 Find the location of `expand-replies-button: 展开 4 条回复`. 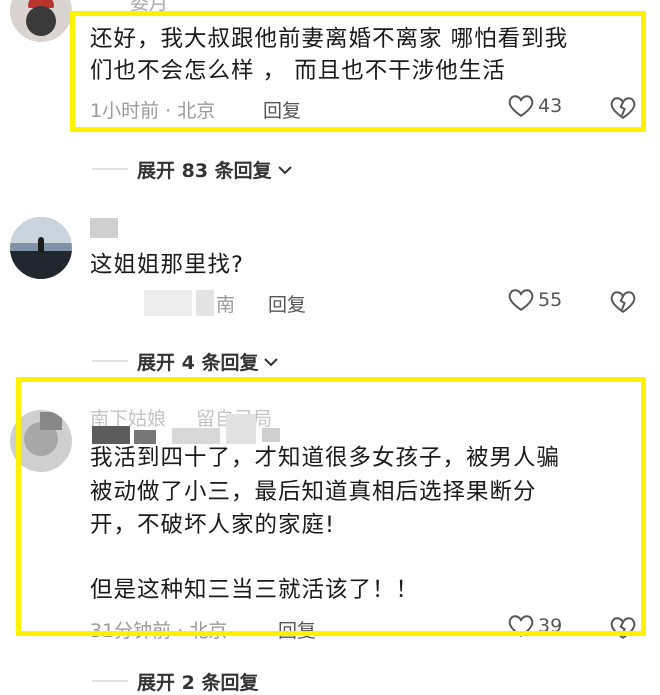

expand-replies-button: 展开 4 条回复 is located at coordinates (208, 361).